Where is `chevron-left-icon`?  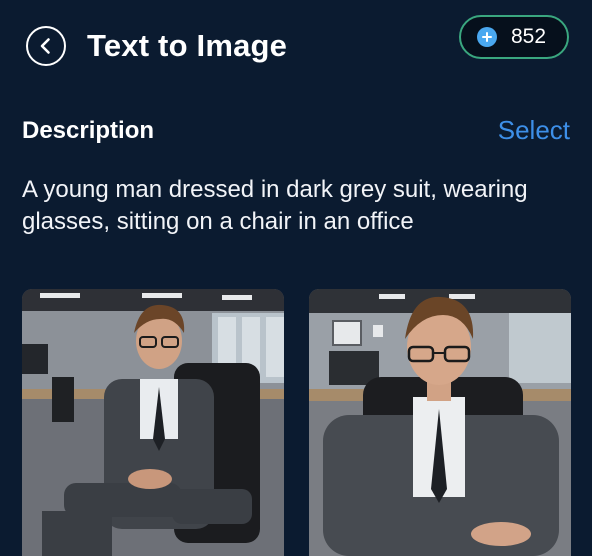 chevron-left-icon is located at coordinates (45, 46).